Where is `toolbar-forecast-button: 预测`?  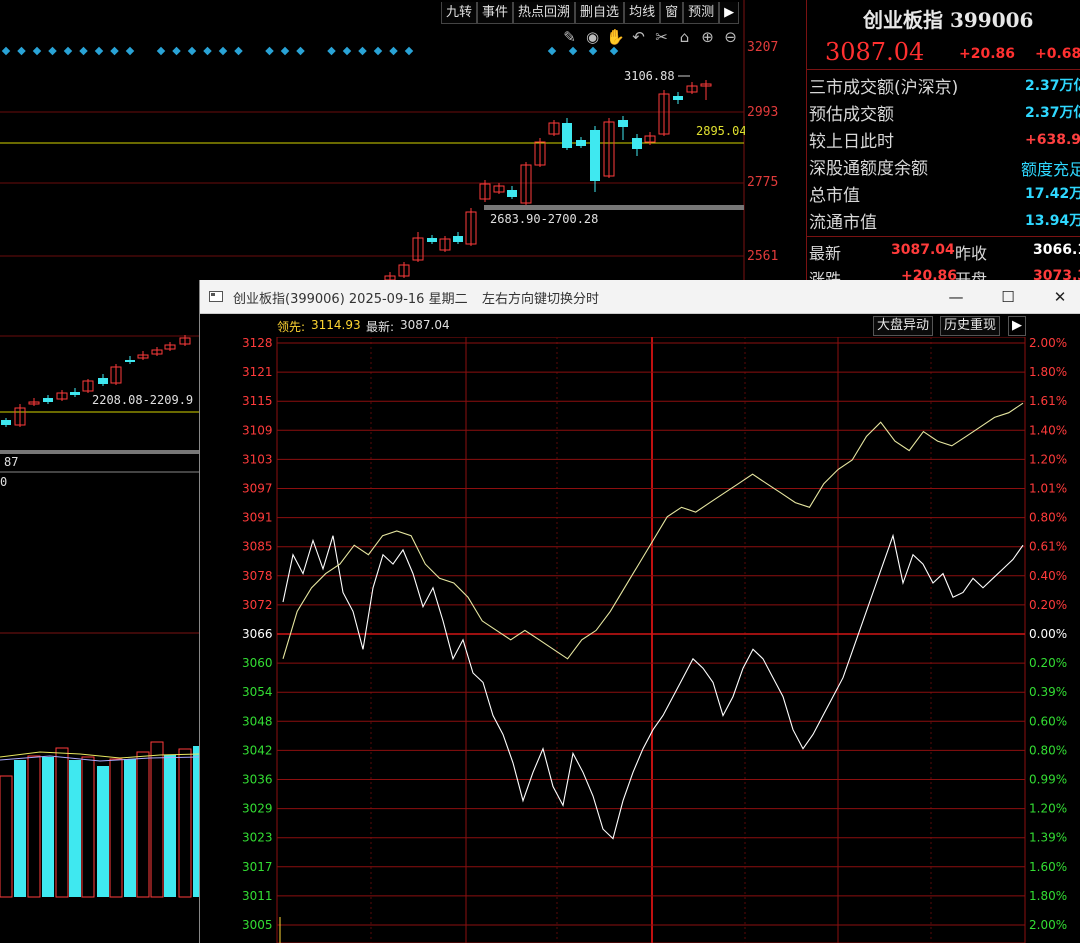
toolbar-forecast-button: 预测 is located at coordinates (701, 13).